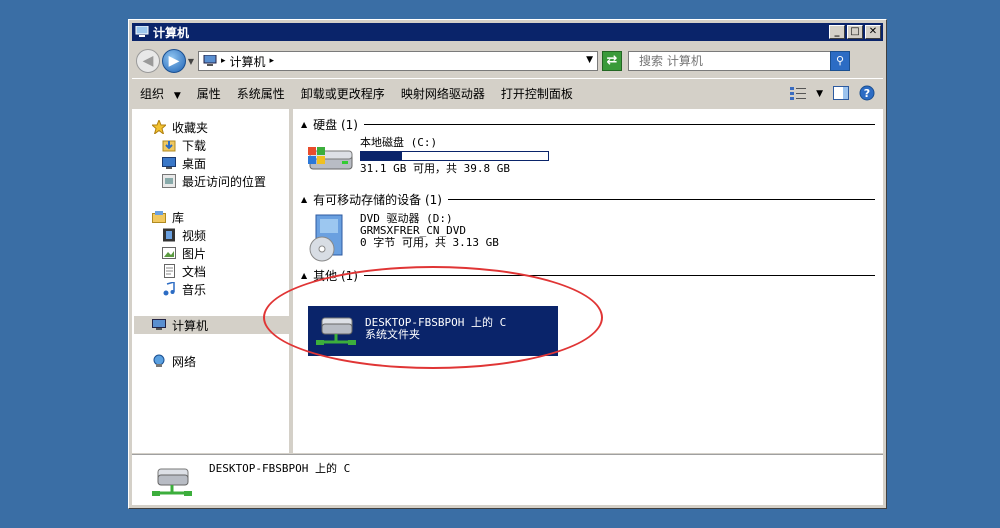 The width and height of the screenshot is (1000, 528). What do you see at coordinates (178, 217) in the screenshot?
I see `nav-libraries-label: 库` at bounding box center [178, 217].